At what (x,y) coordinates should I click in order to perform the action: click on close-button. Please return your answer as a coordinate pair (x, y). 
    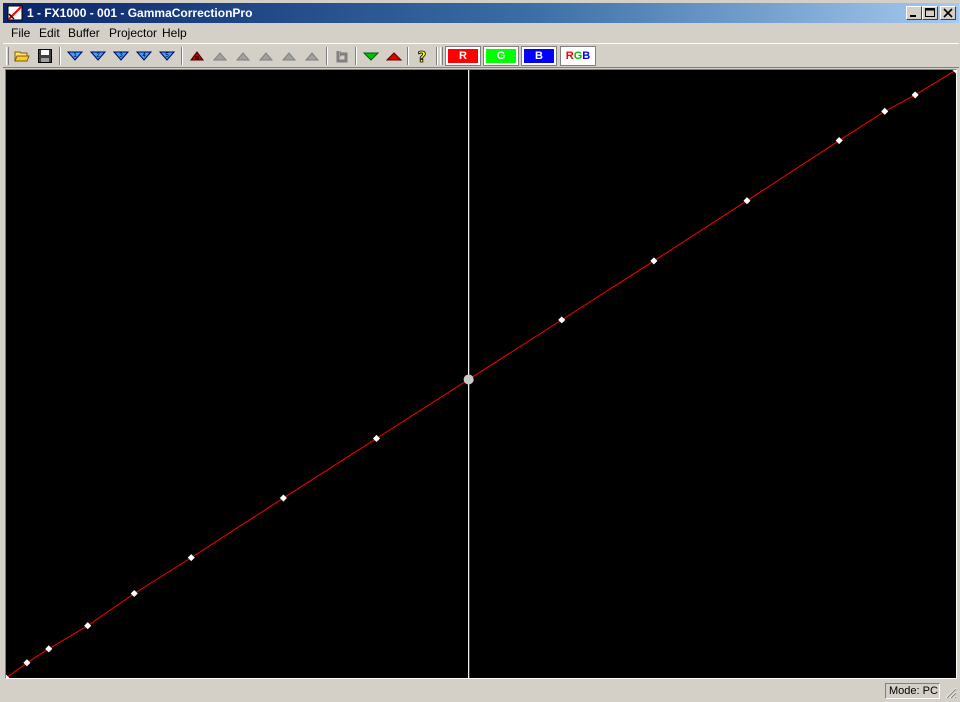
    Looking at the image, I should click on (948, 13).